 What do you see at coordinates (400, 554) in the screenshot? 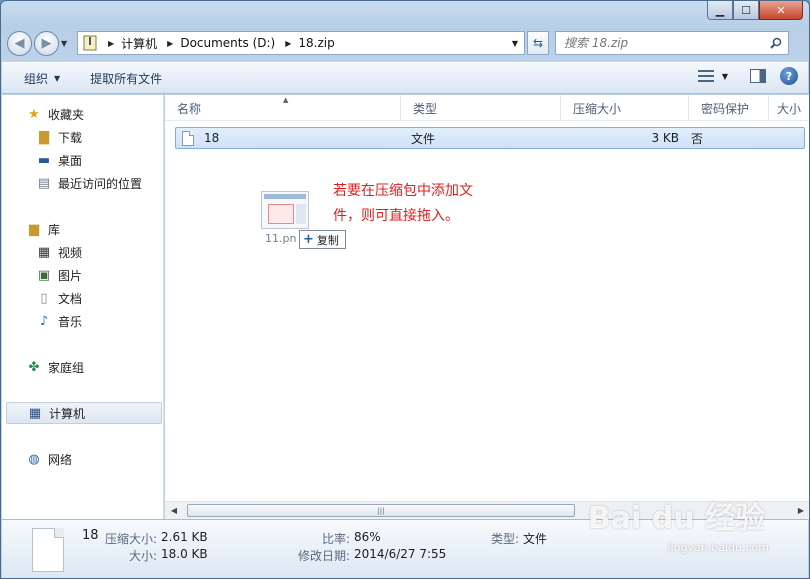
I see `details-modified-value: 2014/6/27 7:55` at bounding box center [400, 554].